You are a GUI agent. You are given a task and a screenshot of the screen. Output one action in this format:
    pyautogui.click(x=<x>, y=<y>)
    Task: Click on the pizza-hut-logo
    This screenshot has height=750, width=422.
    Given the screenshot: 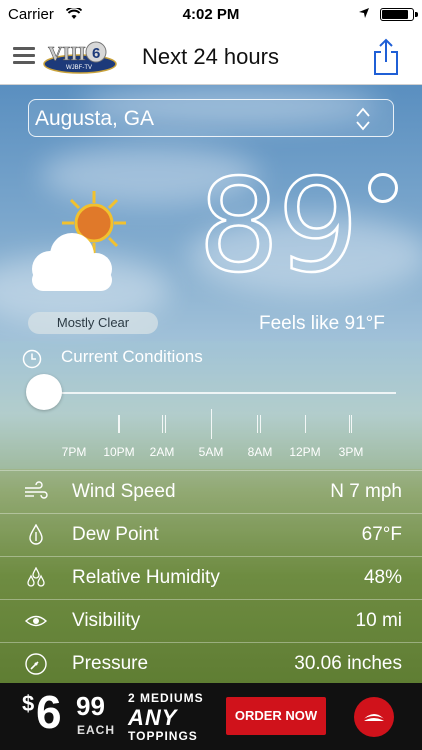 What is the action you would take?
    pyautogui.click(x=374, y=717)
    